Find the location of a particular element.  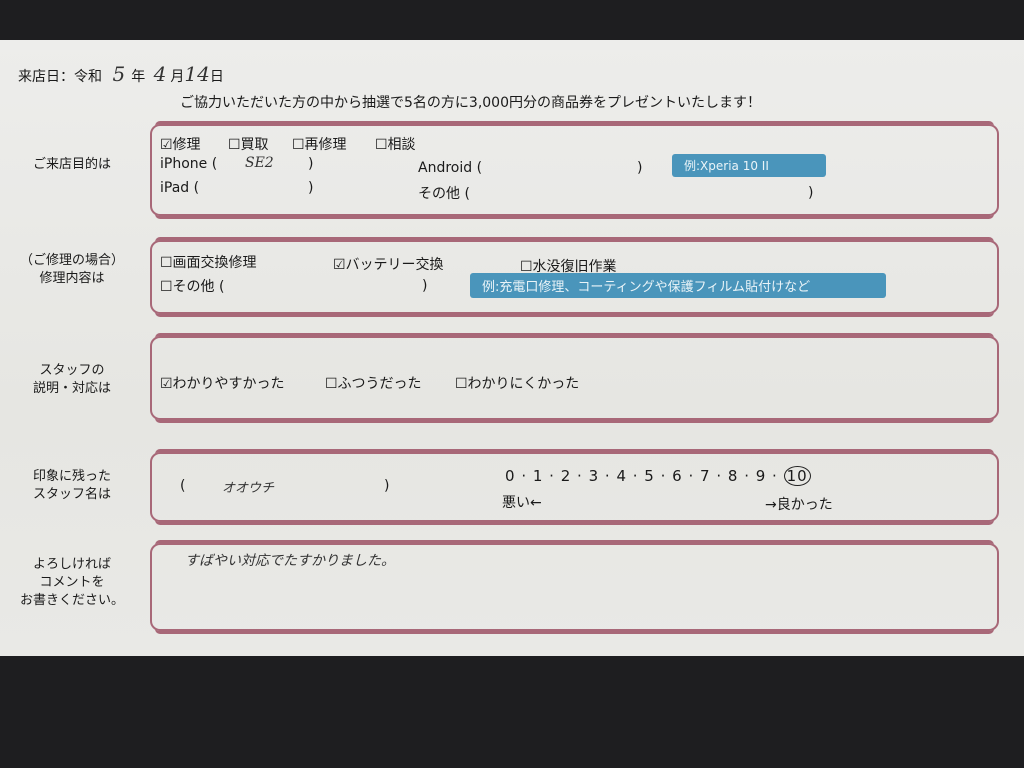

repair-option-screen: ☐画面交換修理 is located at coordinates (208, 262).